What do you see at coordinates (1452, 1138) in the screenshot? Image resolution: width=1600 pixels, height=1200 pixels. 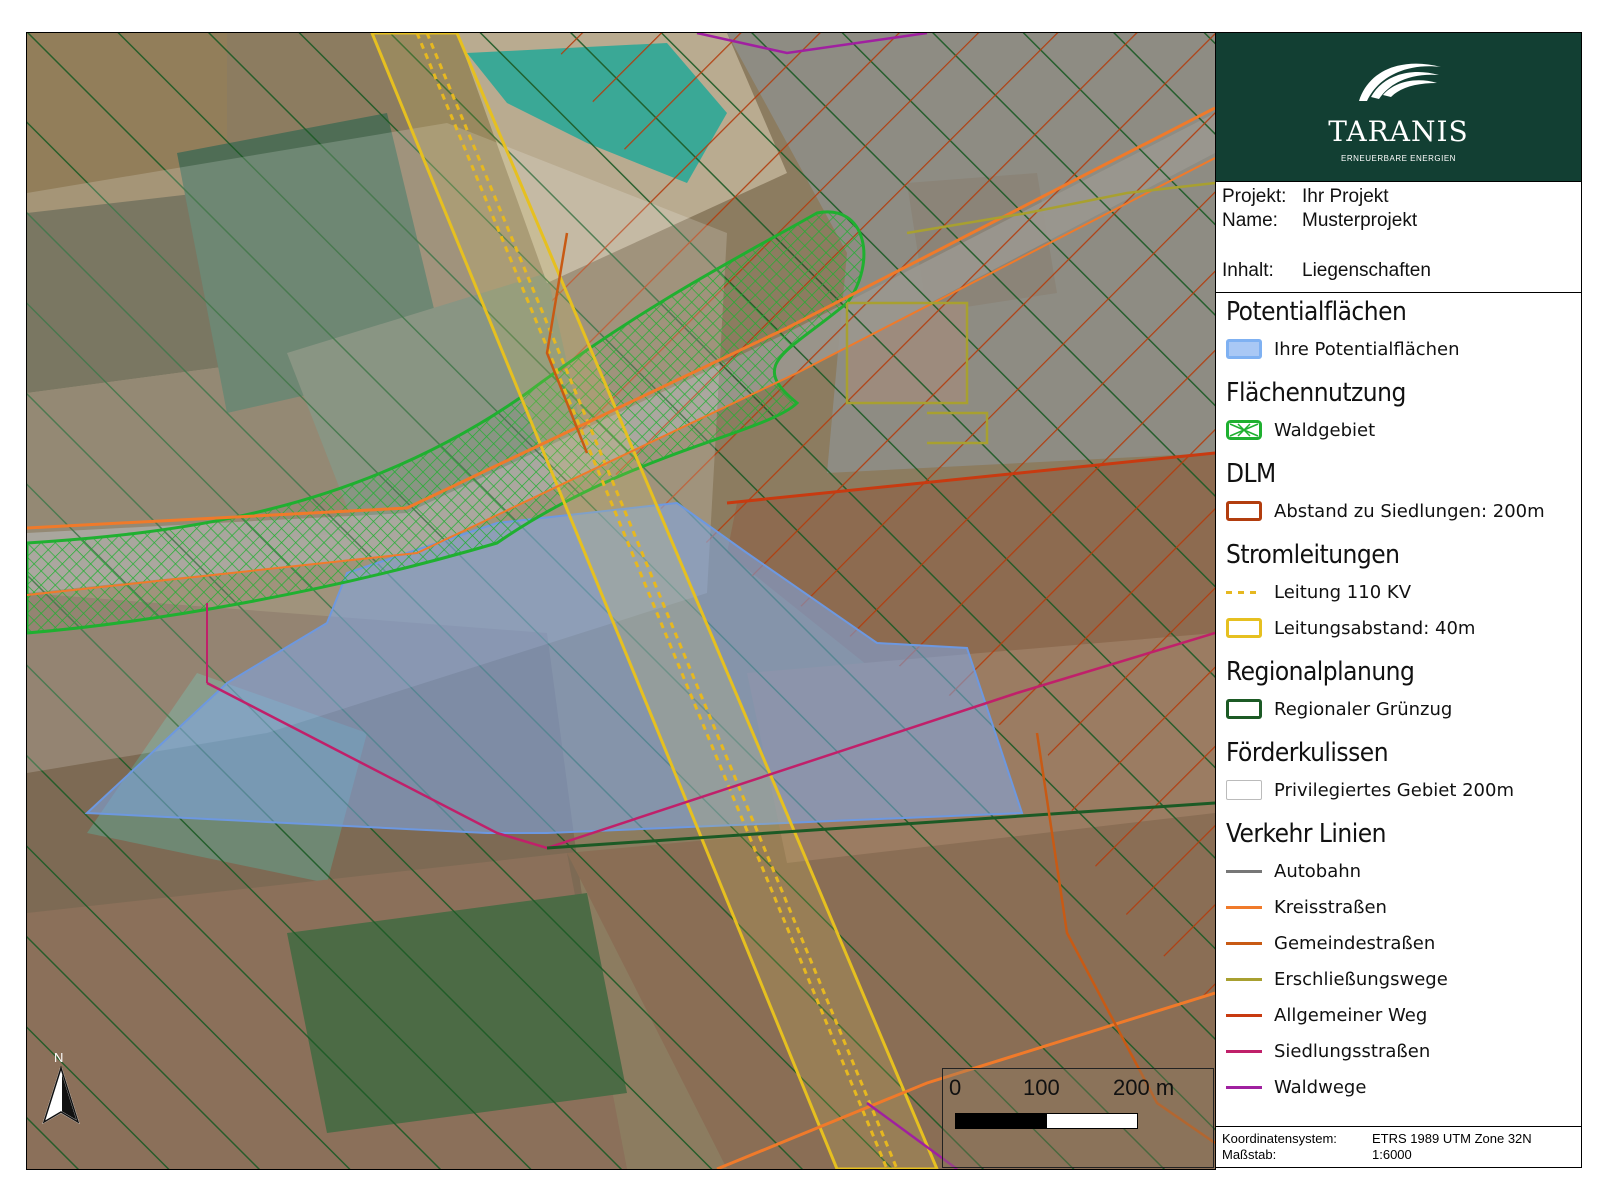 I see `crs-value: ETRS 1989 UTM Zone 32N` at bounding box center [1452, 1138].